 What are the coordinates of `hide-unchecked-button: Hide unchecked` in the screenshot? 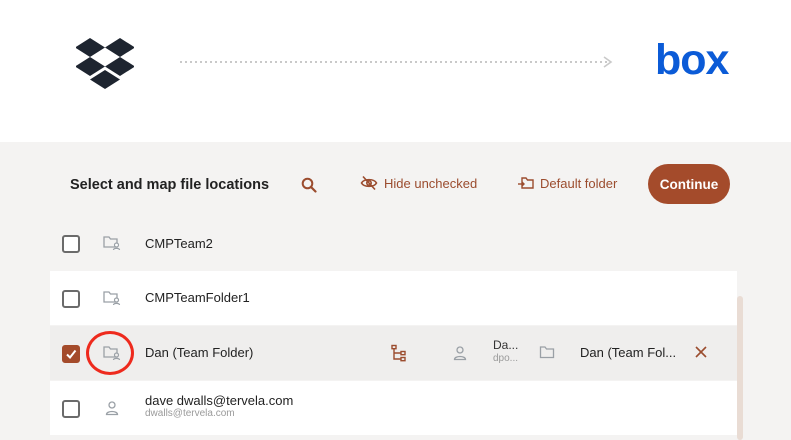 It's located at (418, 183).